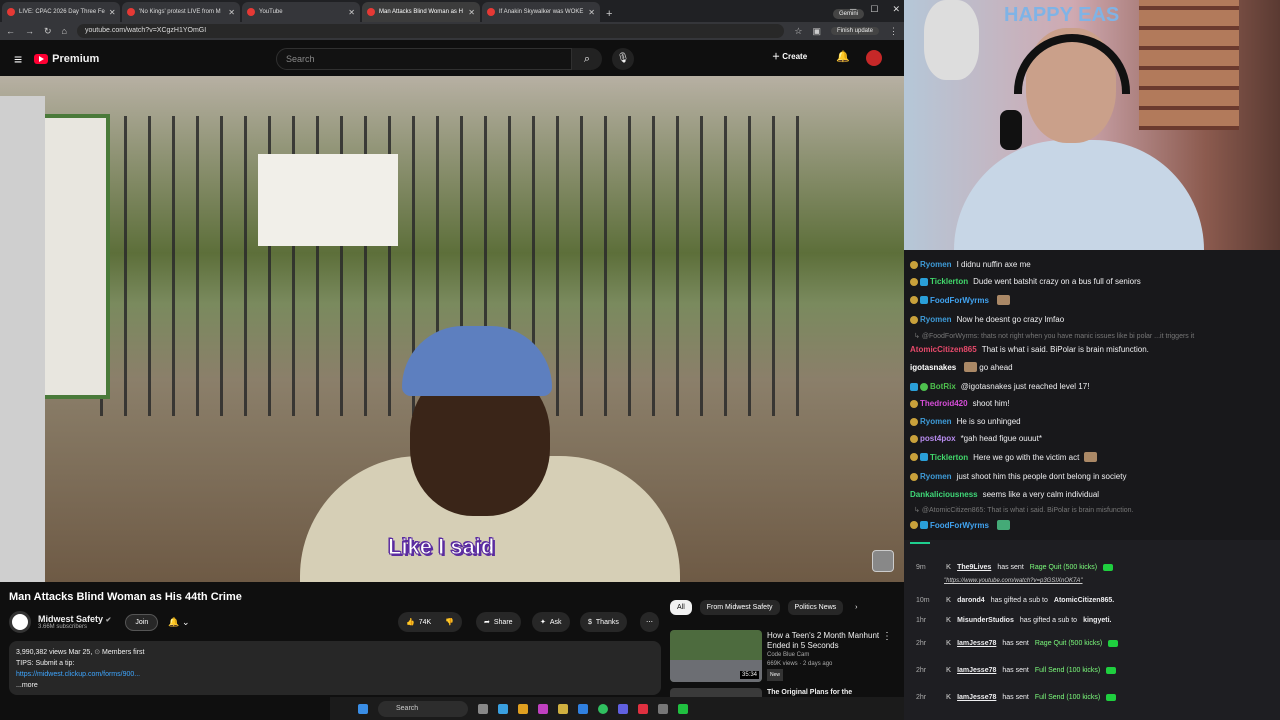 The width and height of the screenshot is (1280, 720). I want to click on related-thumbnail: 35:34, so click(716, 656).